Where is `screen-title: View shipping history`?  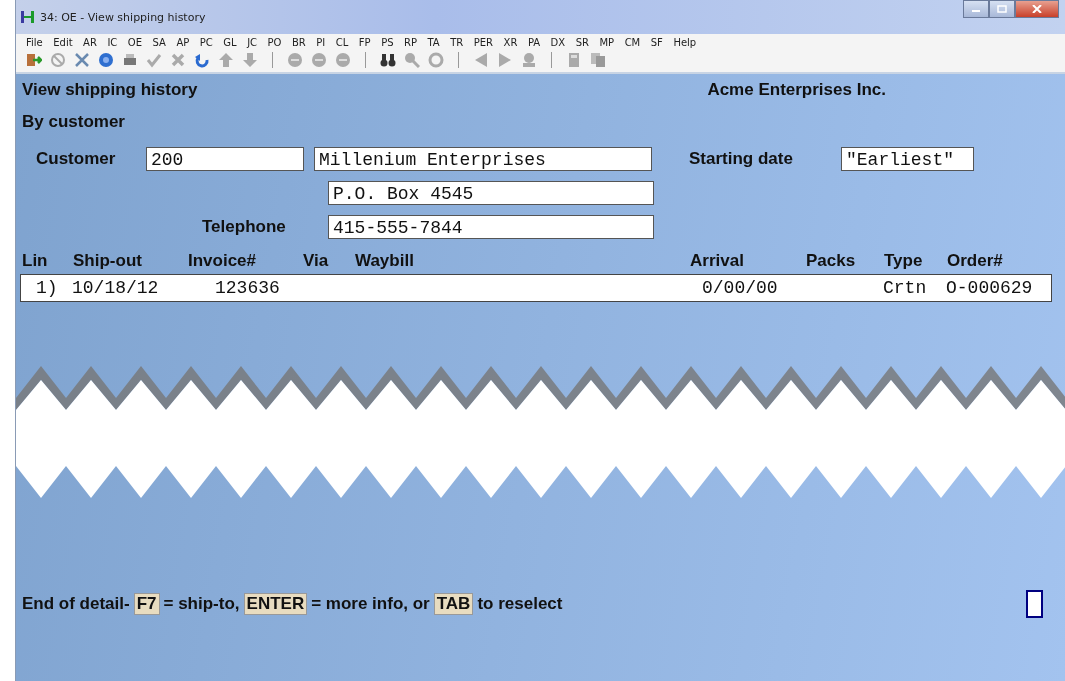 screen-title: View shipping history is located at coordinates (110, 90).